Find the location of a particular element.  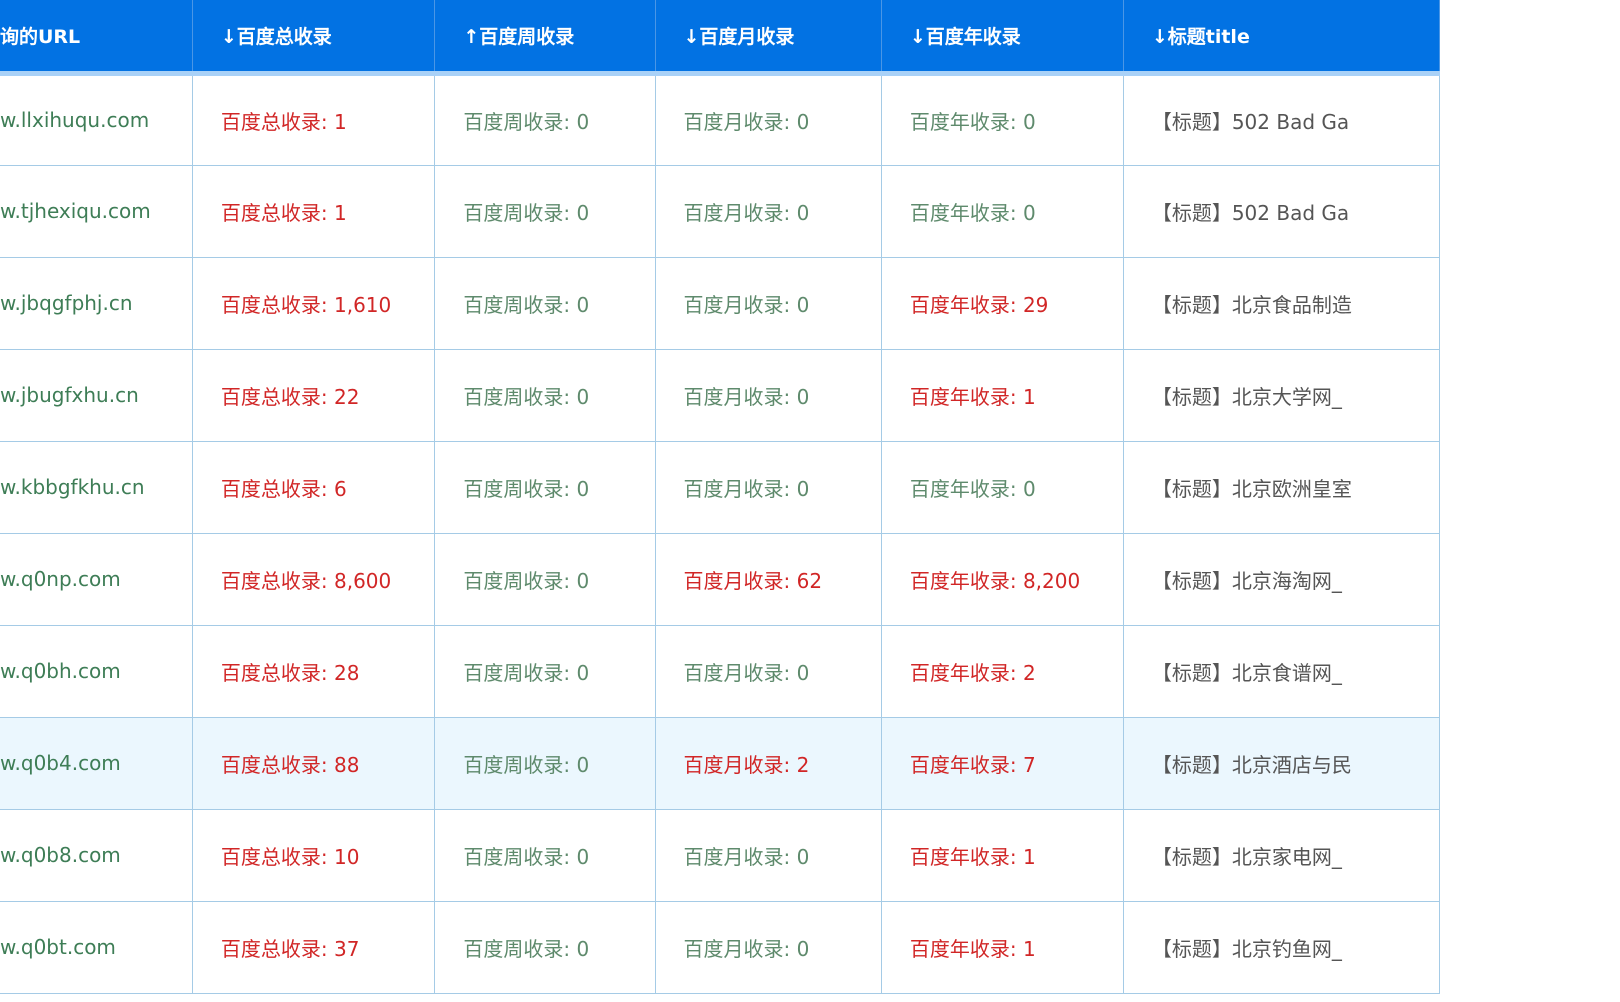

total-count-cell: 百度总收录: 37 is located at coordinates (314, 947).